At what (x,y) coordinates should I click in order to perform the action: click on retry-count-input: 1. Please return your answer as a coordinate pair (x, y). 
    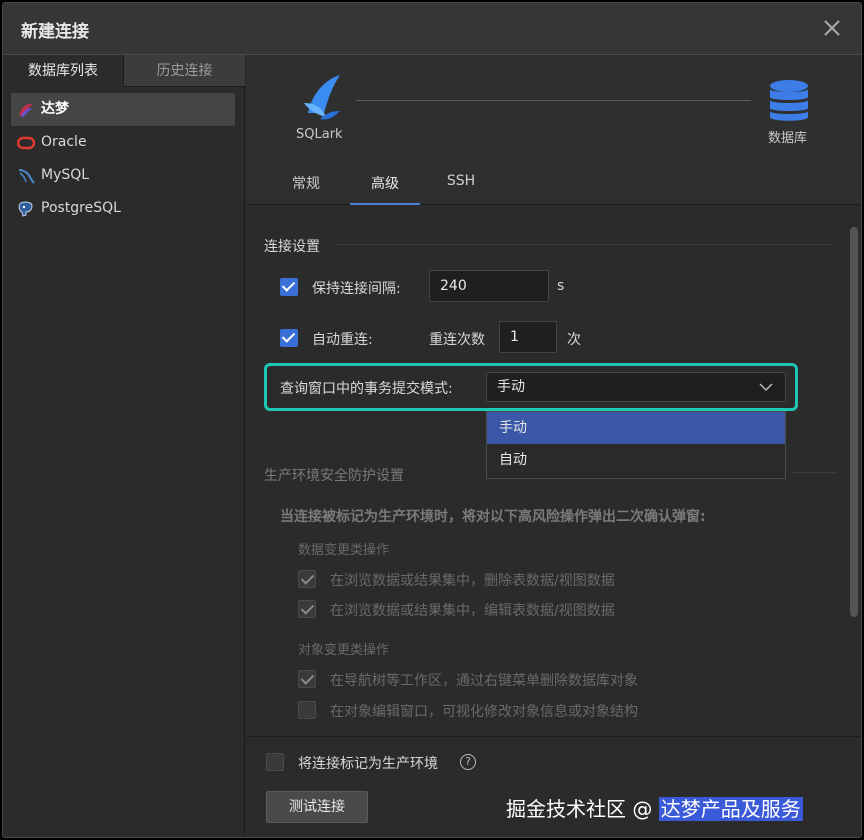
    Looking at the image, I should click on (528, 337).